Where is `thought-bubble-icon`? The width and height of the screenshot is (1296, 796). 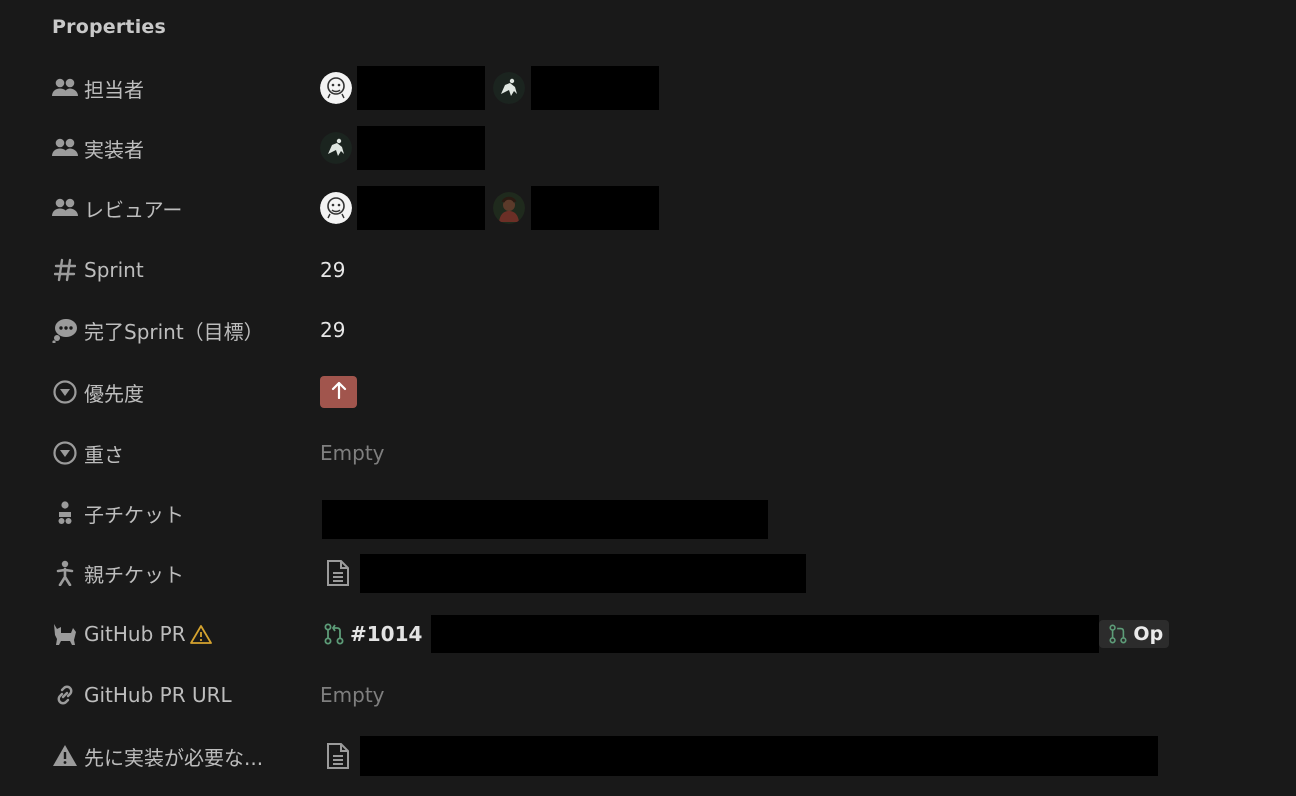
thought-bubble-icon is located at coordinates (65, 330).